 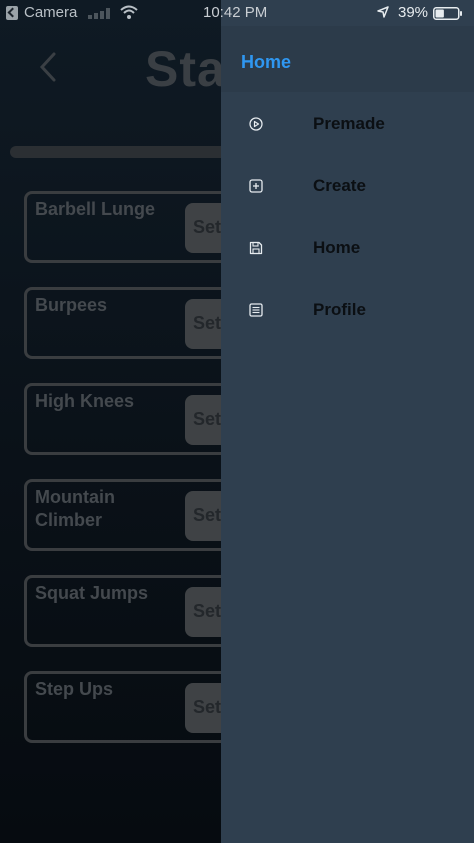 I want to click on page-title: Sta, so click(x=185, y=69).